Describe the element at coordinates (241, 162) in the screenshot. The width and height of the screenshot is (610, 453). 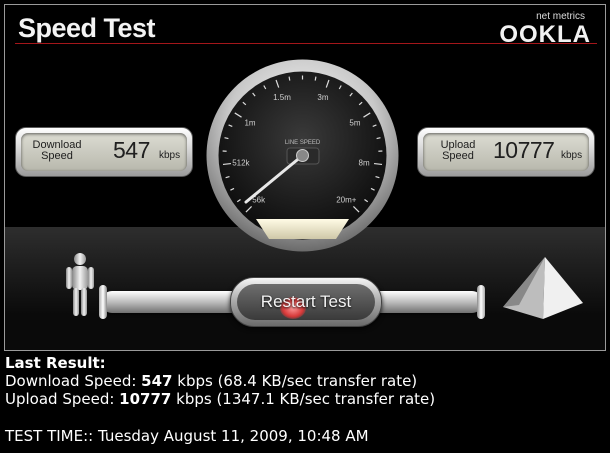
I see `gauge-scale-label: 512k` at that location.